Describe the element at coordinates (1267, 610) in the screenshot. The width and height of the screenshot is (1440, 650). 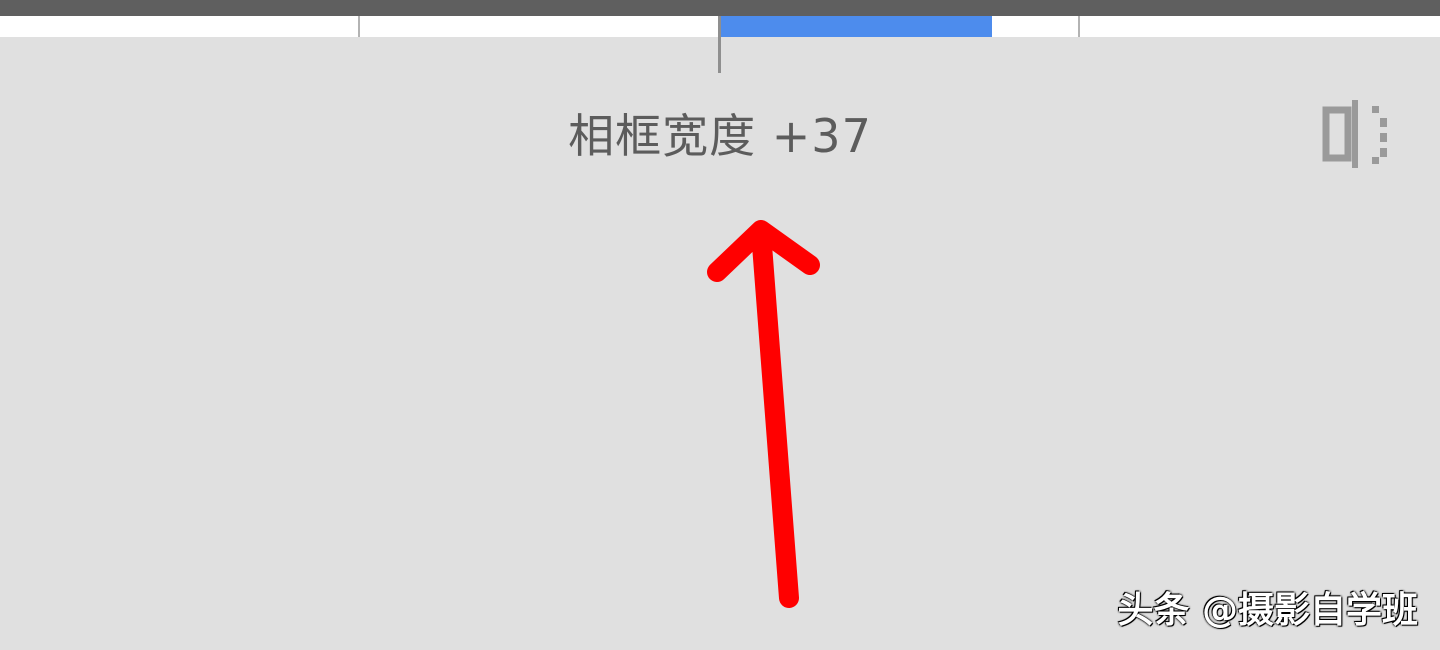
I see `watermark-text: 头条 @摄影自学班` at that location.